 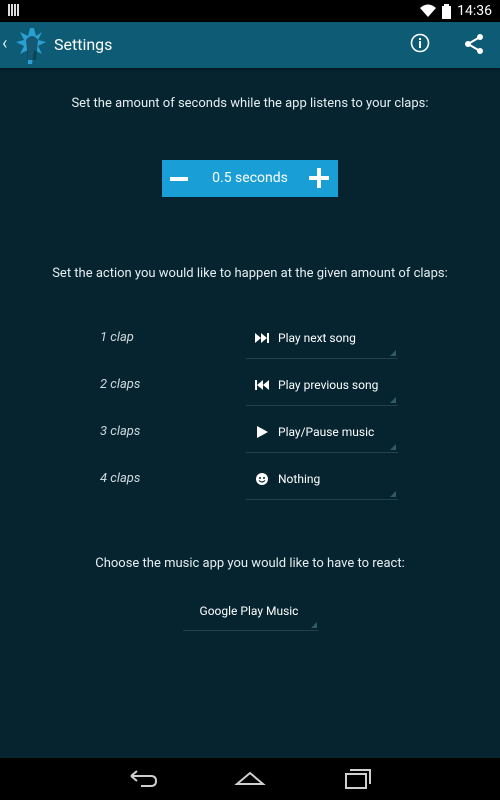 I want to click on clap-action-dropdown: Play previous song, so click(x=322, y=386).